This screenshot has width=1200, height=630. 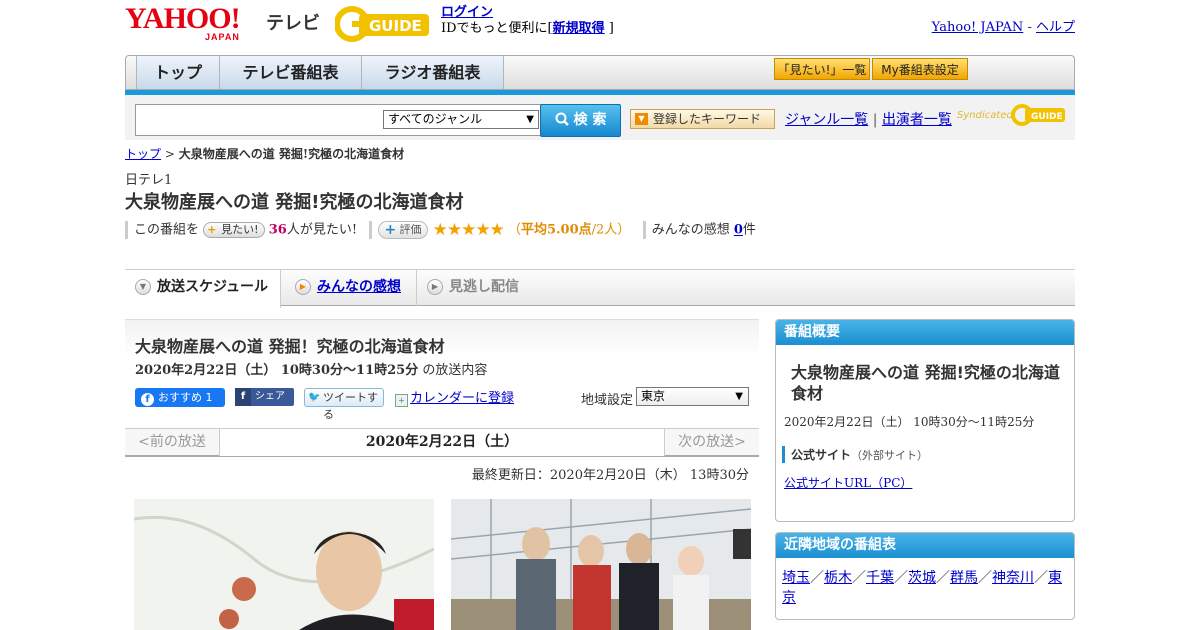 I want to click on broadcast-datetime-suffix: の放送内容, so click(x=455, y=370).